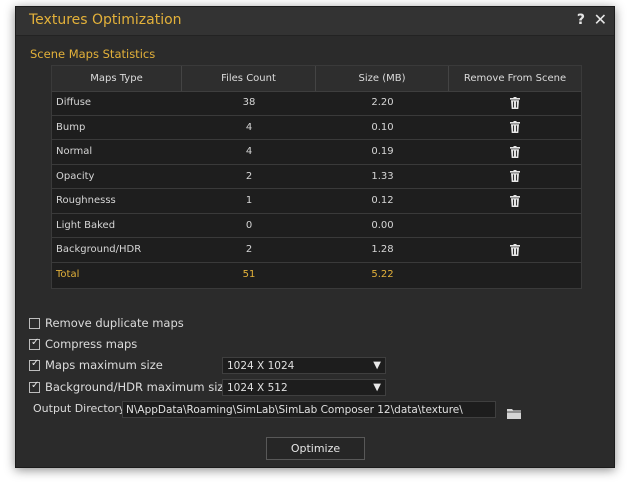 This screenshot has width=630, height=487. I want to click on option-bg-max-size: Background/HDR maximum size, so click(130, 387).